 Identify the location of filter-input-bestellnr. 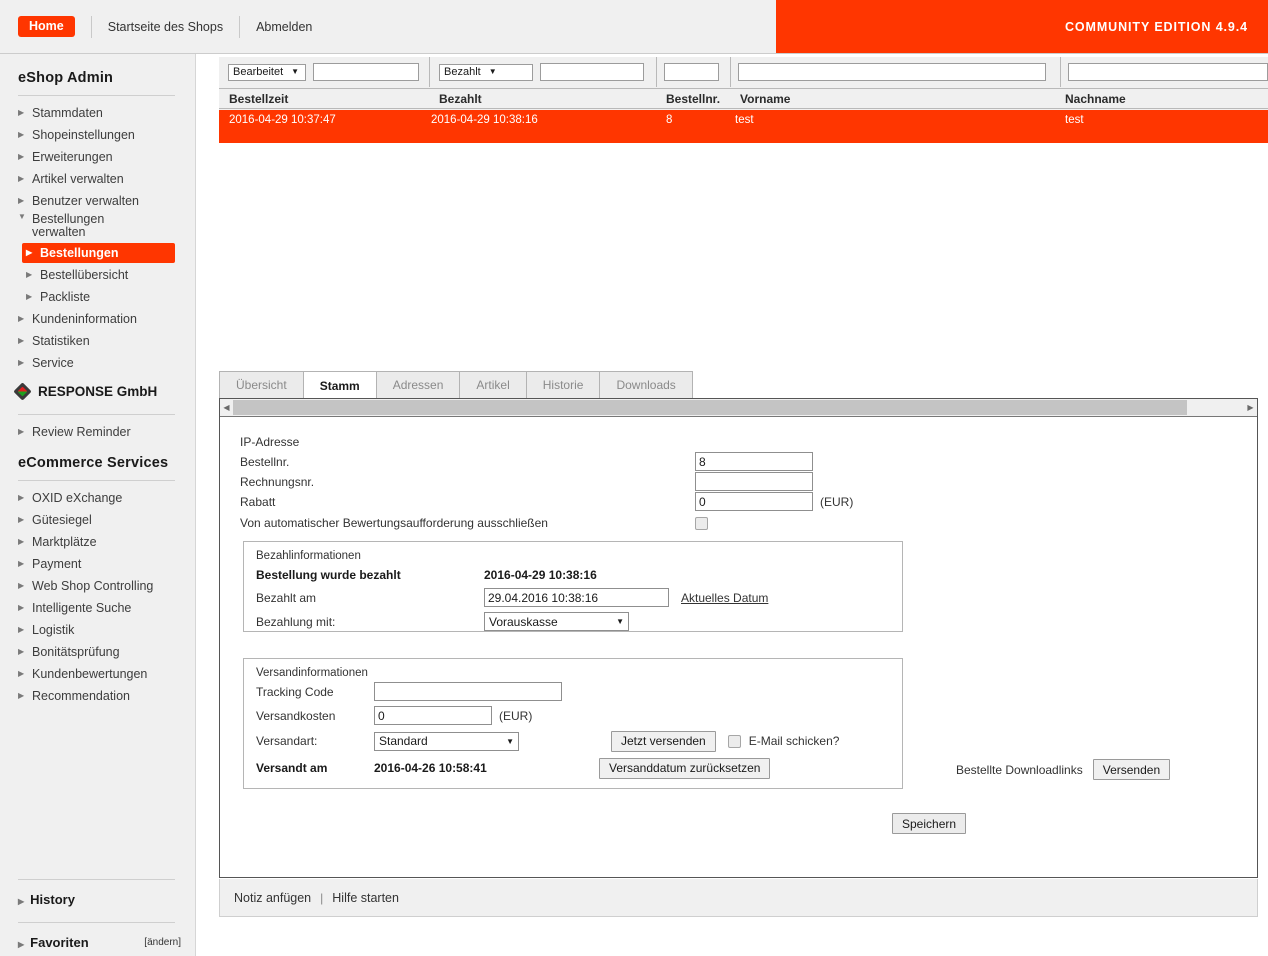
(691, 72).